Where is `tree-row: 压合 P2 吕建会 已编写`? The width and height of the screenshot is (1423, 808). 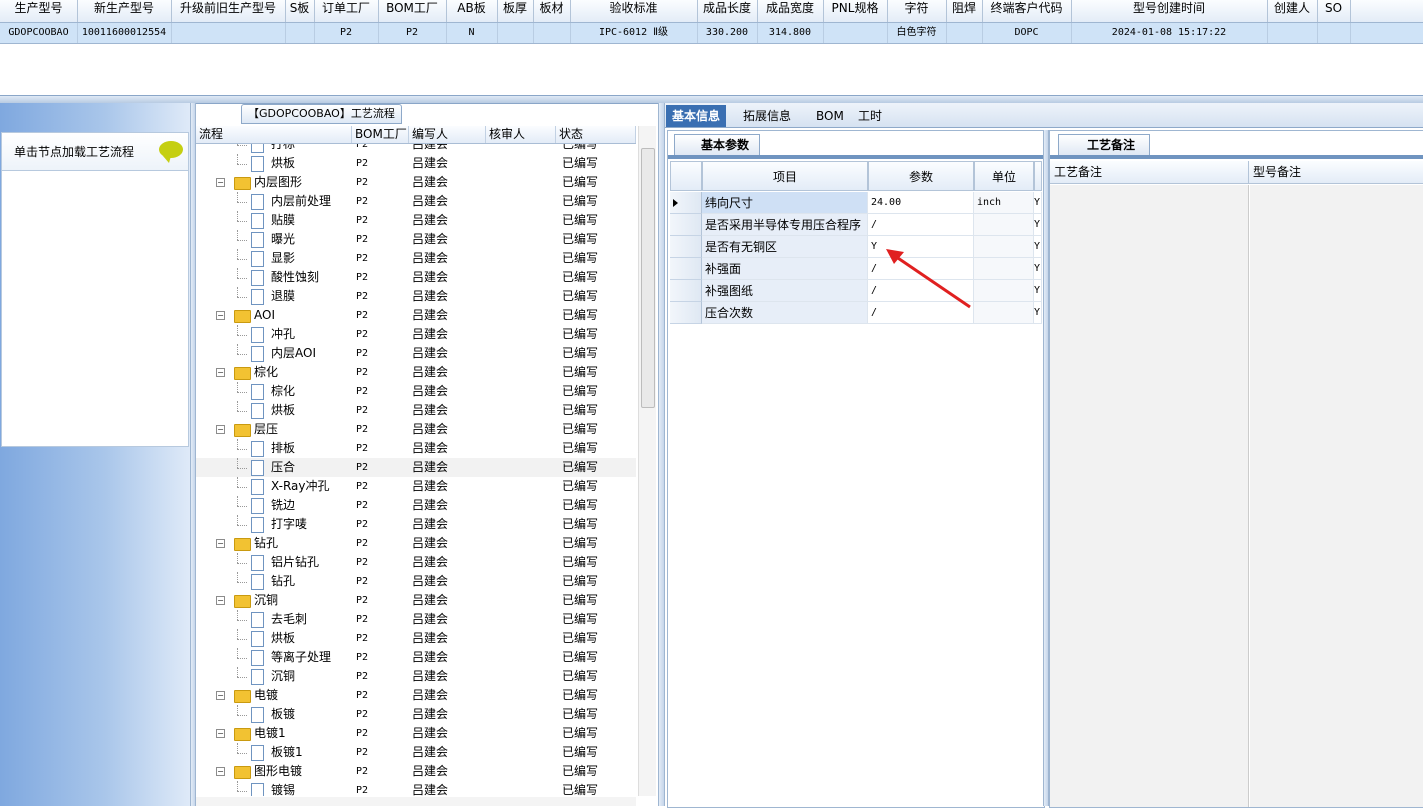
tree-row: 压合 P2 吕建会 已编写 is located at coordinates (416, 467).